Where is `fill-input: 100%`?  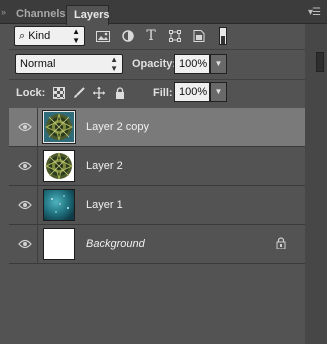 fill-input: 100% is located at coordinates (192, 92).